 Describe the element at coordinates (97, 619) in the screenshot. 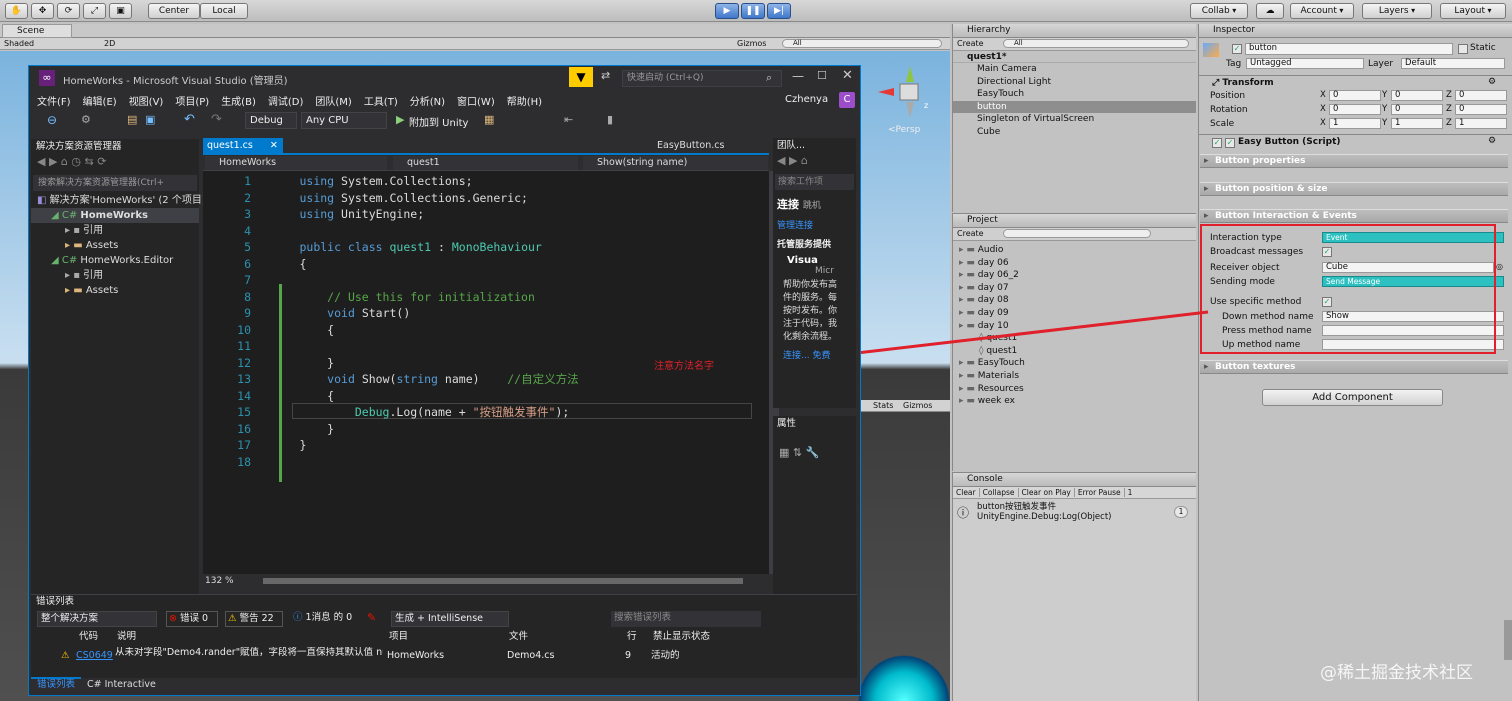

I see `scope-dropdown: 整个解决方案` at that location.